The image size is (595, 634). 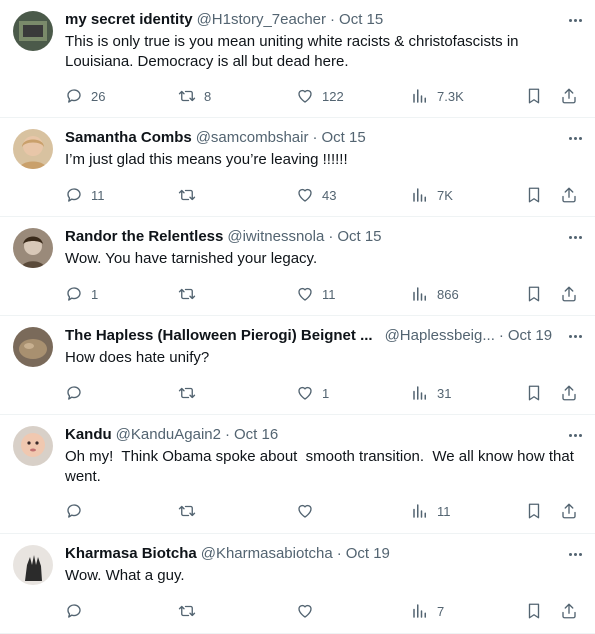 I want to click on user-handle: @samcombshair, so click(x=252, y=138).